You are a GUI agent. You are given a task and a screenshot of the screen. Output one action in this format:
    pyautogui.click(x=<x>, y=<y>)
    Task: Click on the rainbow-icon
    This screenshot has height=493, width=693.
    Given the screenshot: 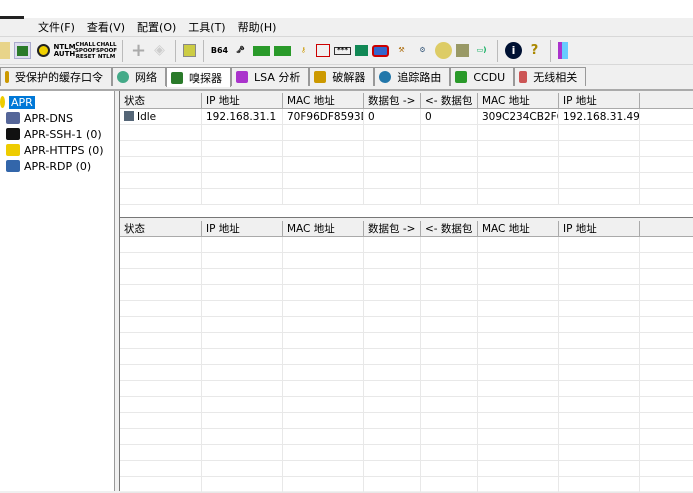 What is the action you would take?
    pyautogui.click(x=282, y=50)
    